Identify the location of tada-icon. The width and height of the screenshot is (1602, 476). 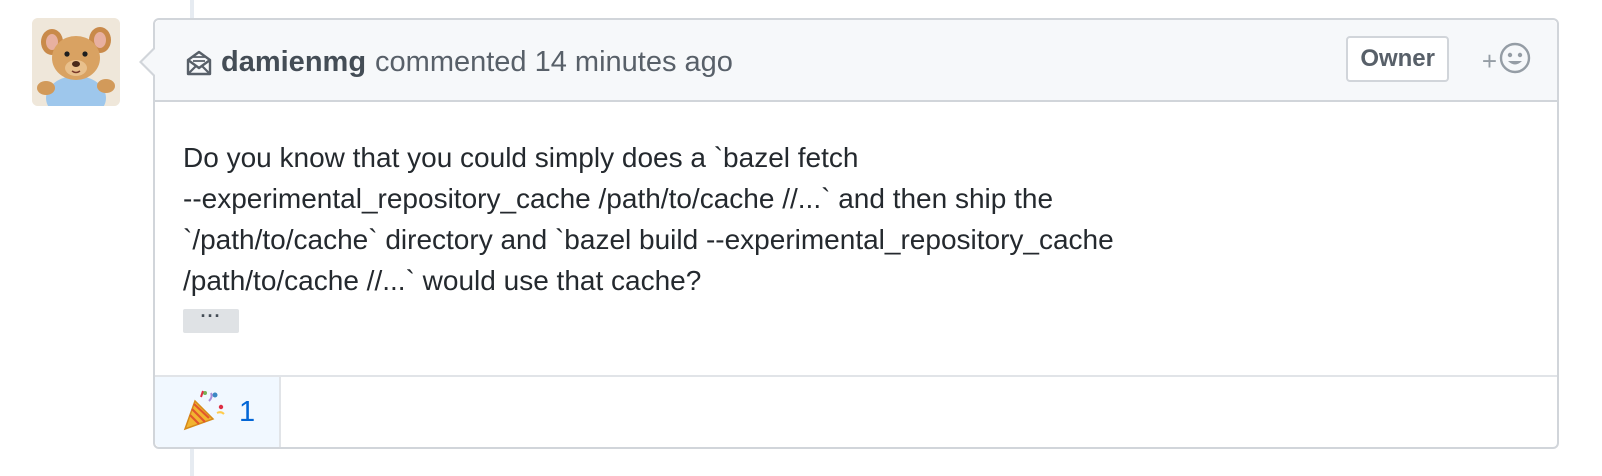
(204, 412).